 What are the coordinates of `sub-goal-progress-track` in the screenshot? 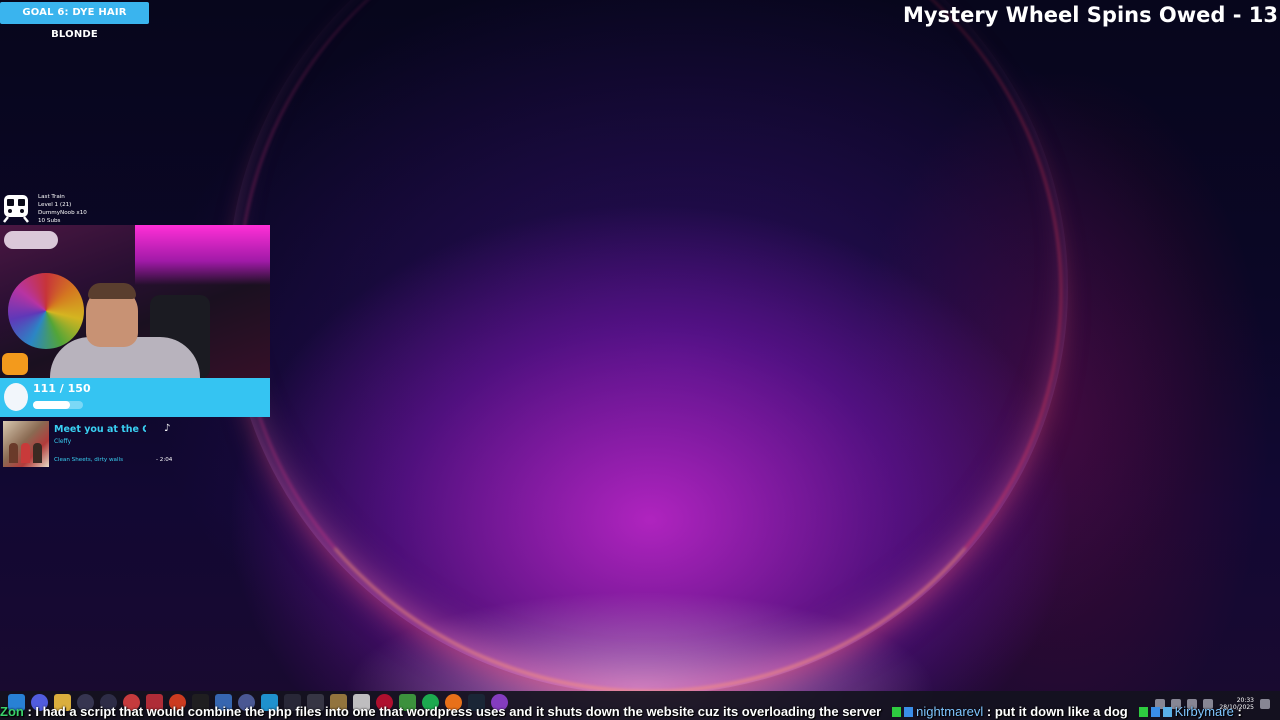 It's located at (58, 405).